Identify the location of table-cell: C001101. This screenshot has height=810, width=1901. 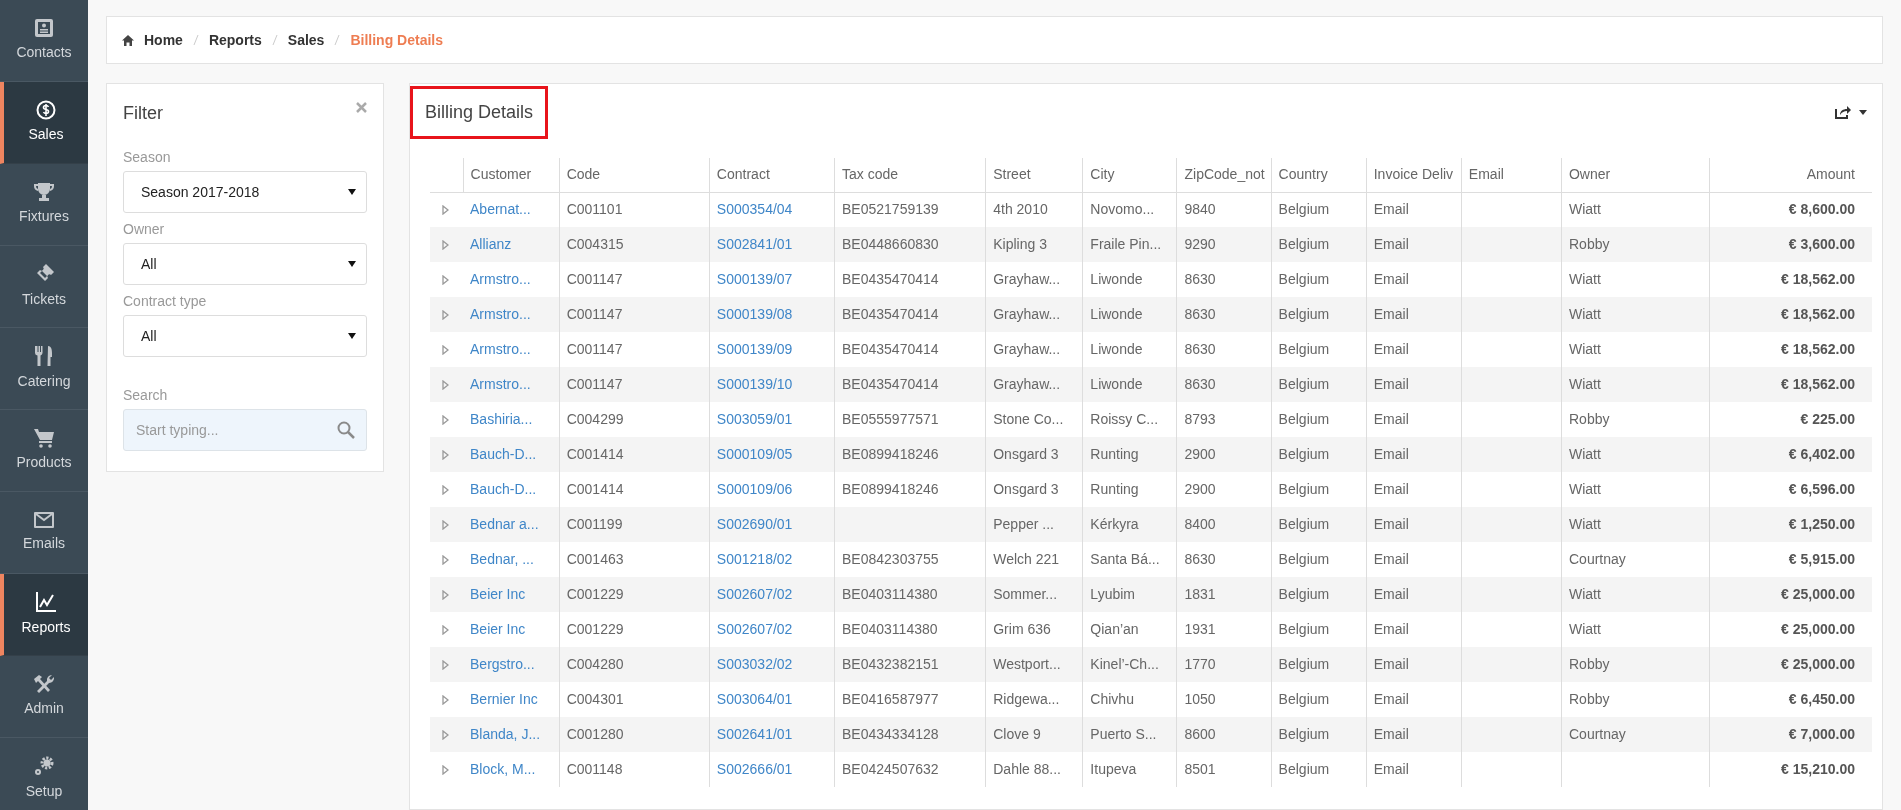
(594, 209).